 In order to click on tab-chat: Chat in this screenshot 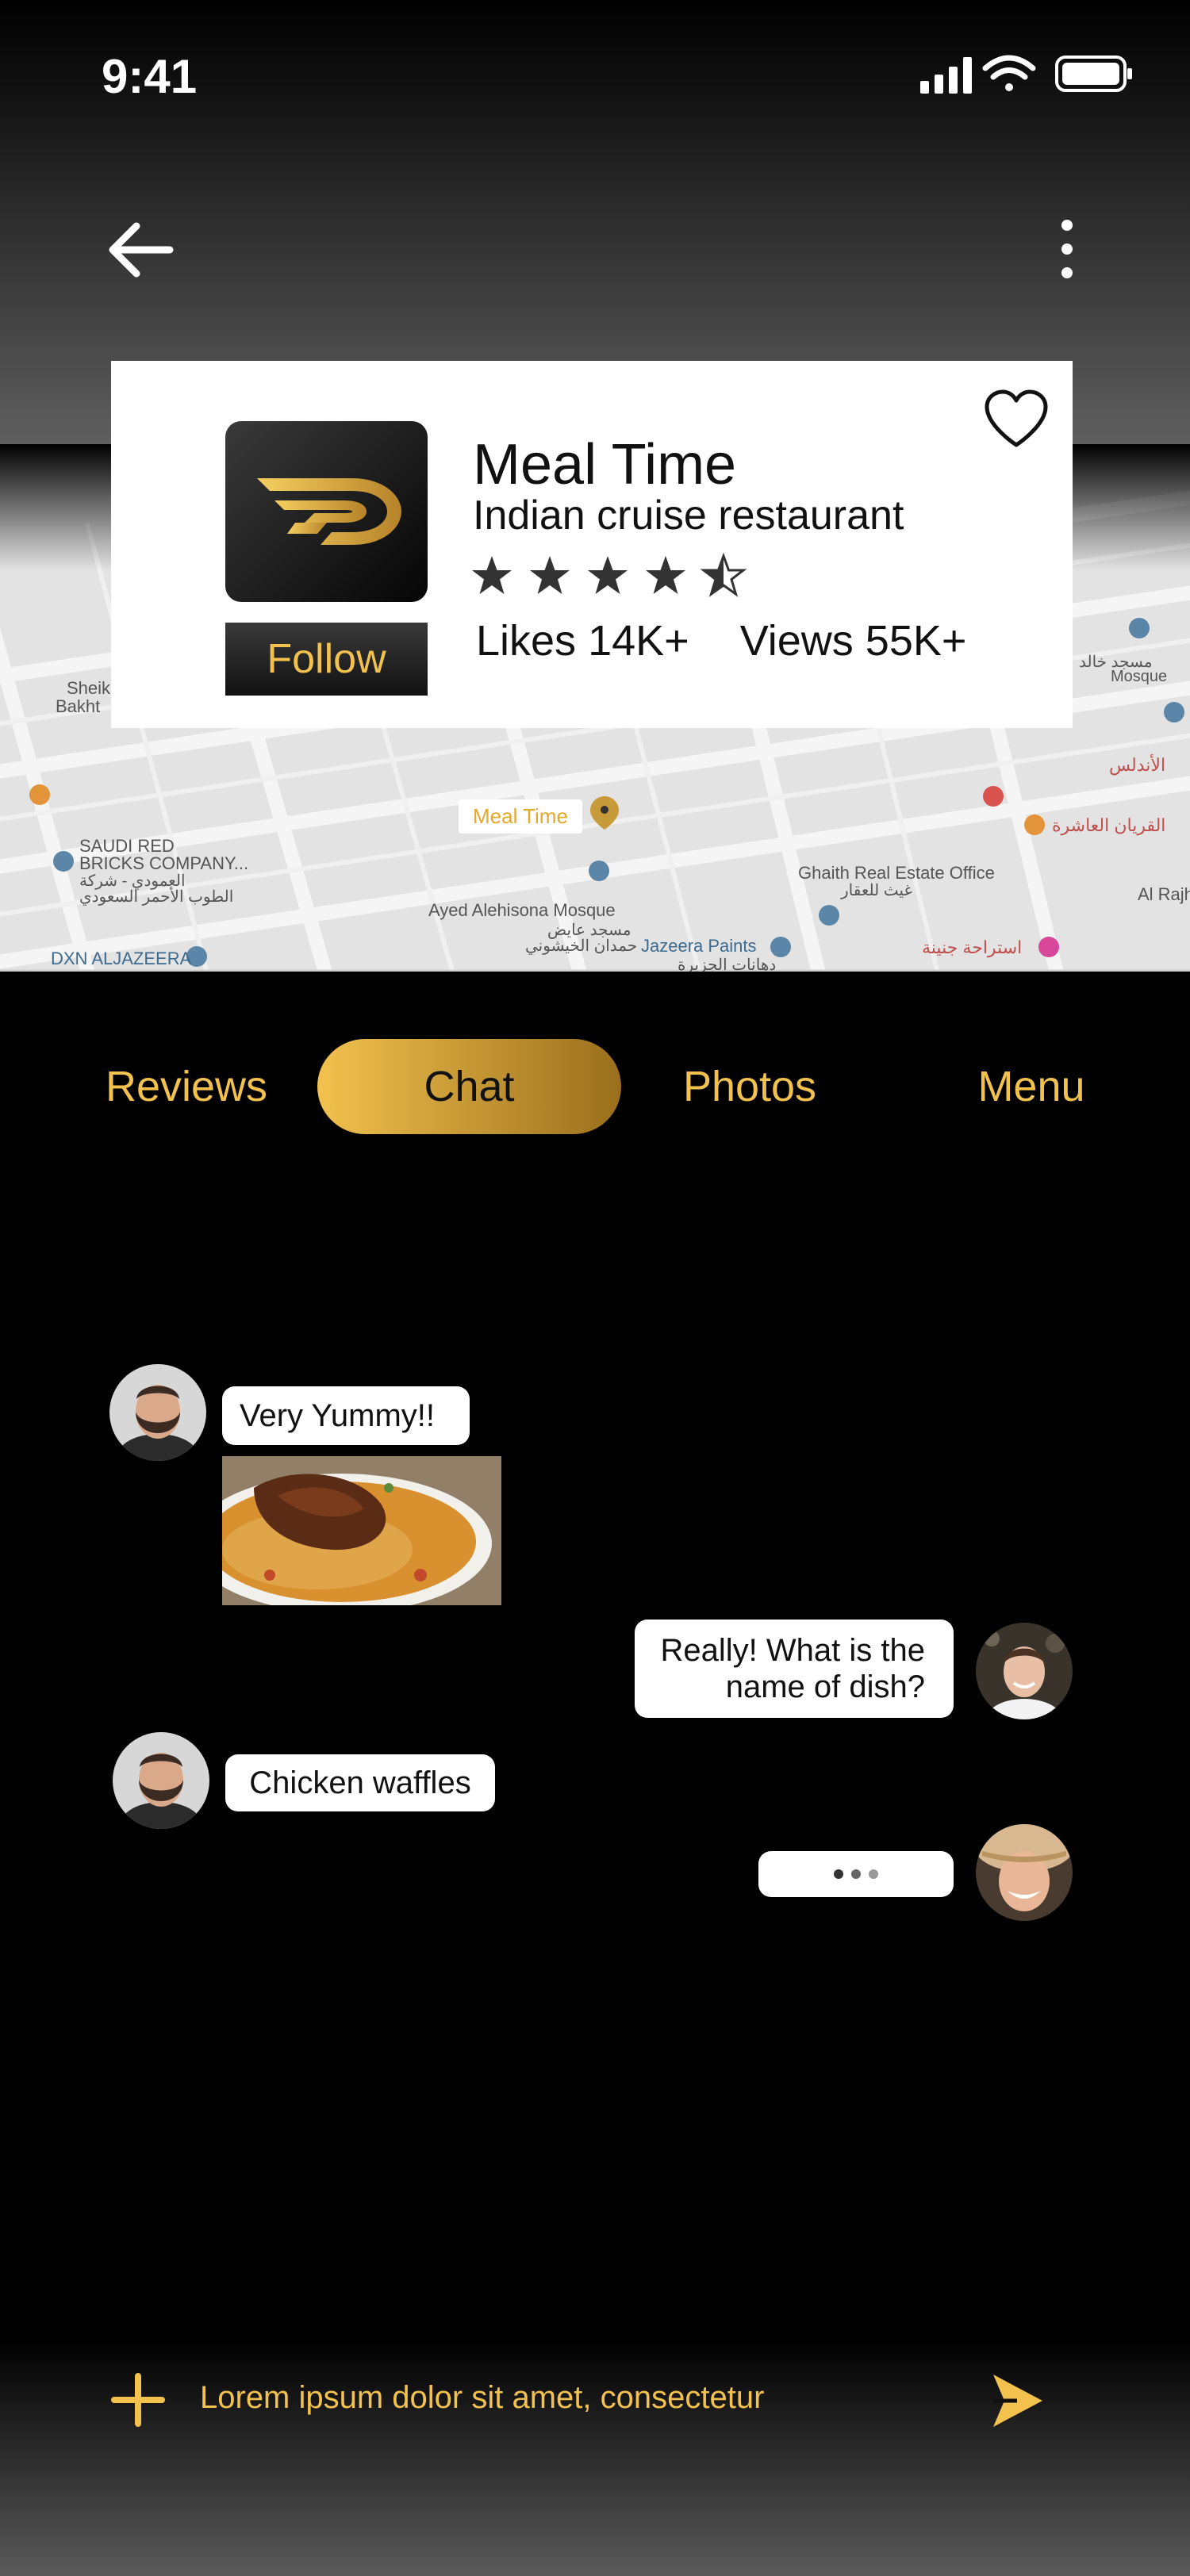, I will do `click(469, 1086)`.